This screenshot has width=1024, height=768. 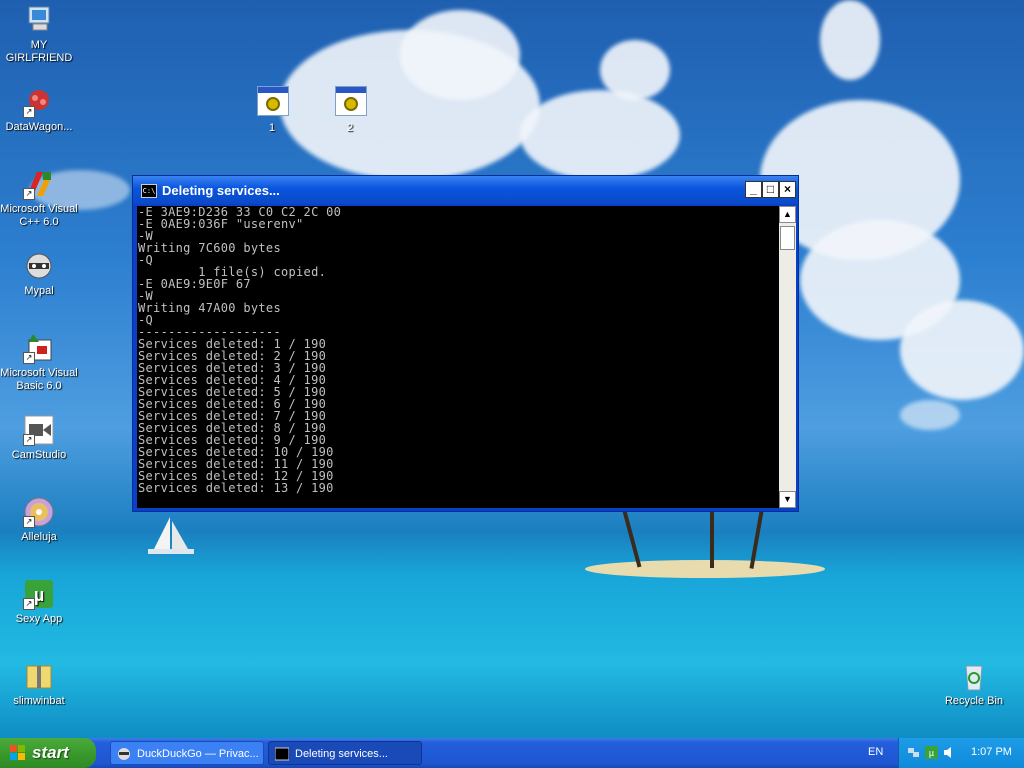 I want to click on maximize-button: □, so click(x=770, y=189).